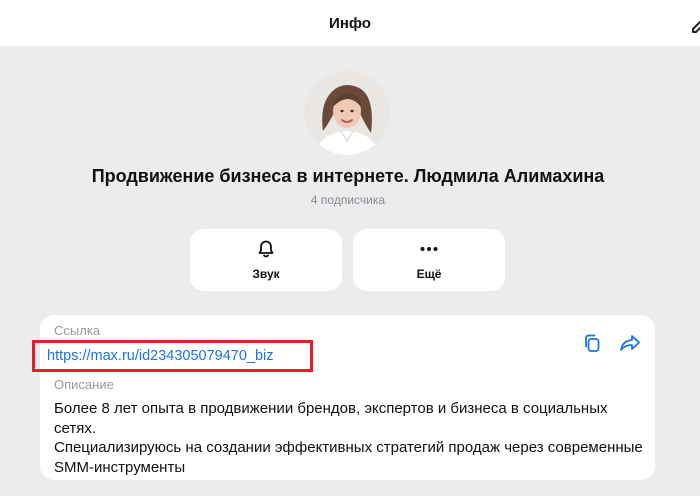 This screenshot has width=700, height=496. What do you see at coordinates (347, 113) in the screenshot?
I see `avatar` at bounding box center [347, 113].